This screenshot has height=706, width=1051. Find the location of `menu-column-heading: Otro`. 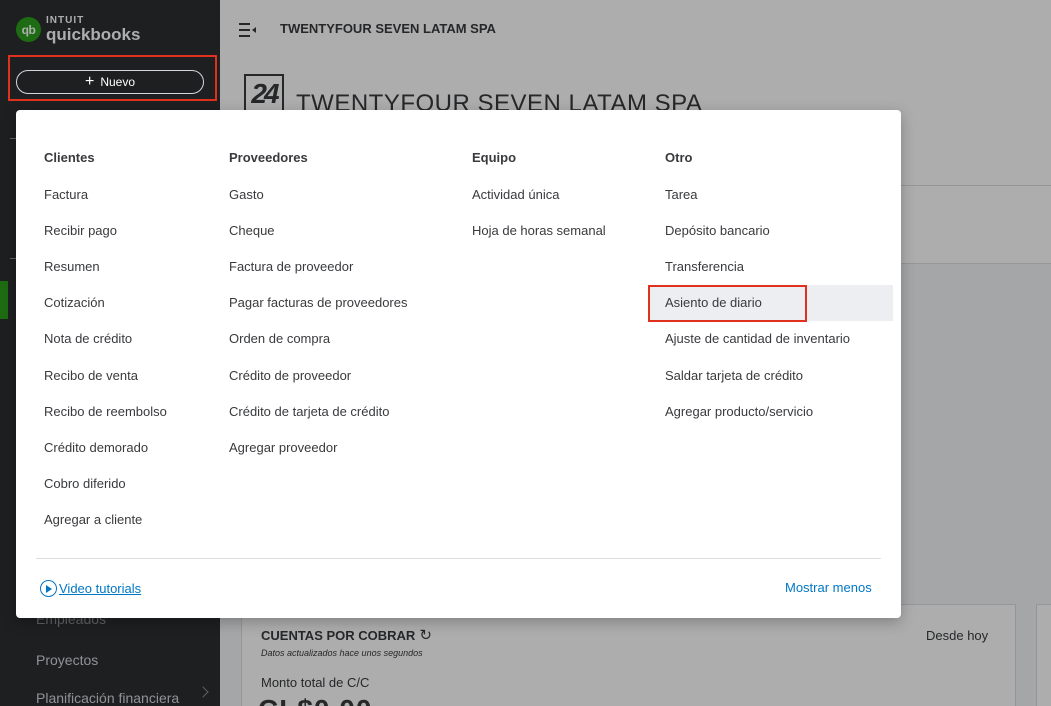

menu-column-heading: Otro is located at coordinates (679, 157).